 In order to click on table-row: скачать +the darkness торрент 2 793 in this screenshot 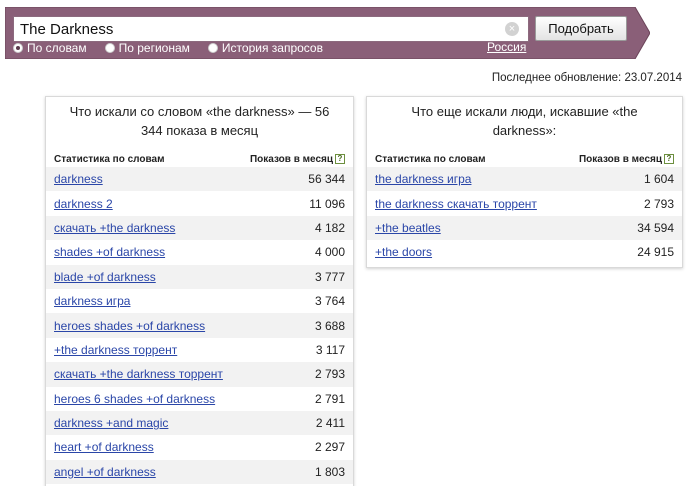, I will do `click(199, 374)`.